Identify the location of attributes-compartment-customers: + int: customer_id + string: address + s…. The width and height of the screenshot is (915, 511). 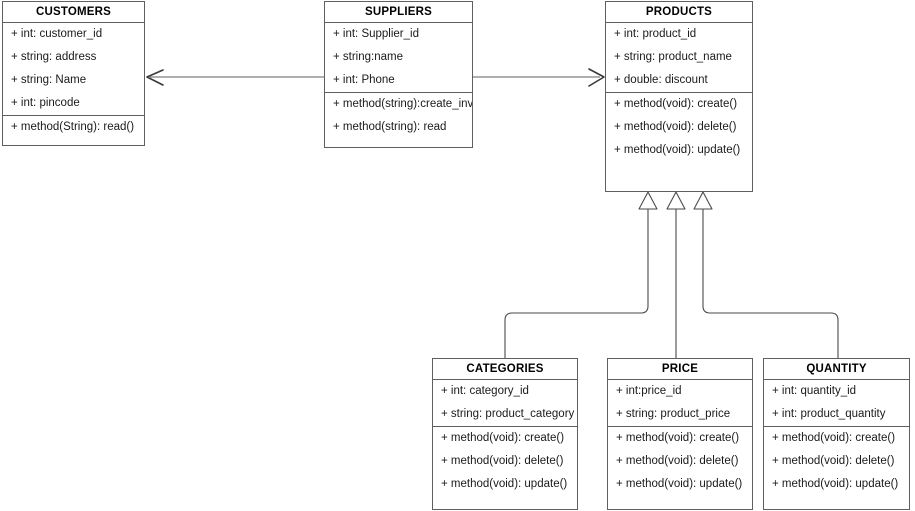
(73, 69).